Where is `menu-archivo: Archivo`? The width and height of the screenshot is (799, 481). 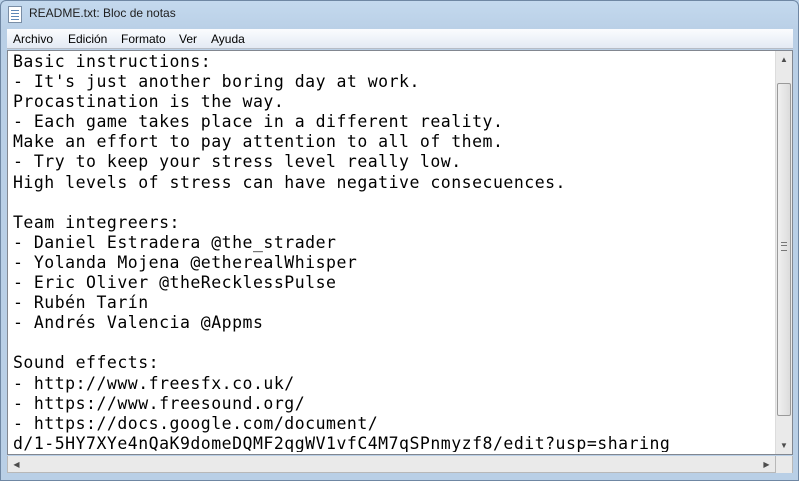 menu-archivo: Archivo is located at coordinates (33, 39).